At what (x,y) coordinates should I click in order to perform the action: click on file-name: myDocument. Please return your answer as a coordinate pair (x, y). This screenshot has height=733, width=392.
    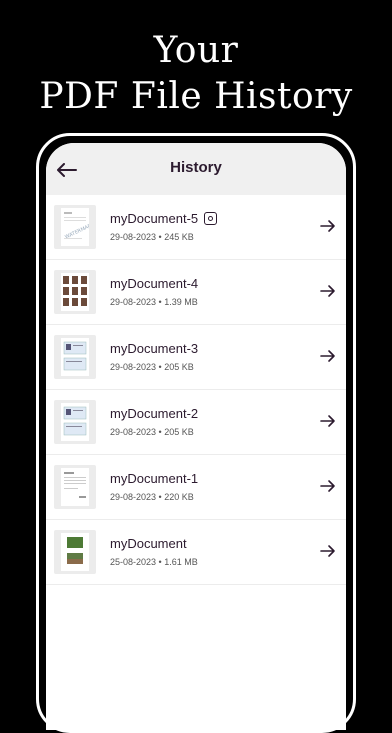
    Looking at the image, I should click on (148, 543).